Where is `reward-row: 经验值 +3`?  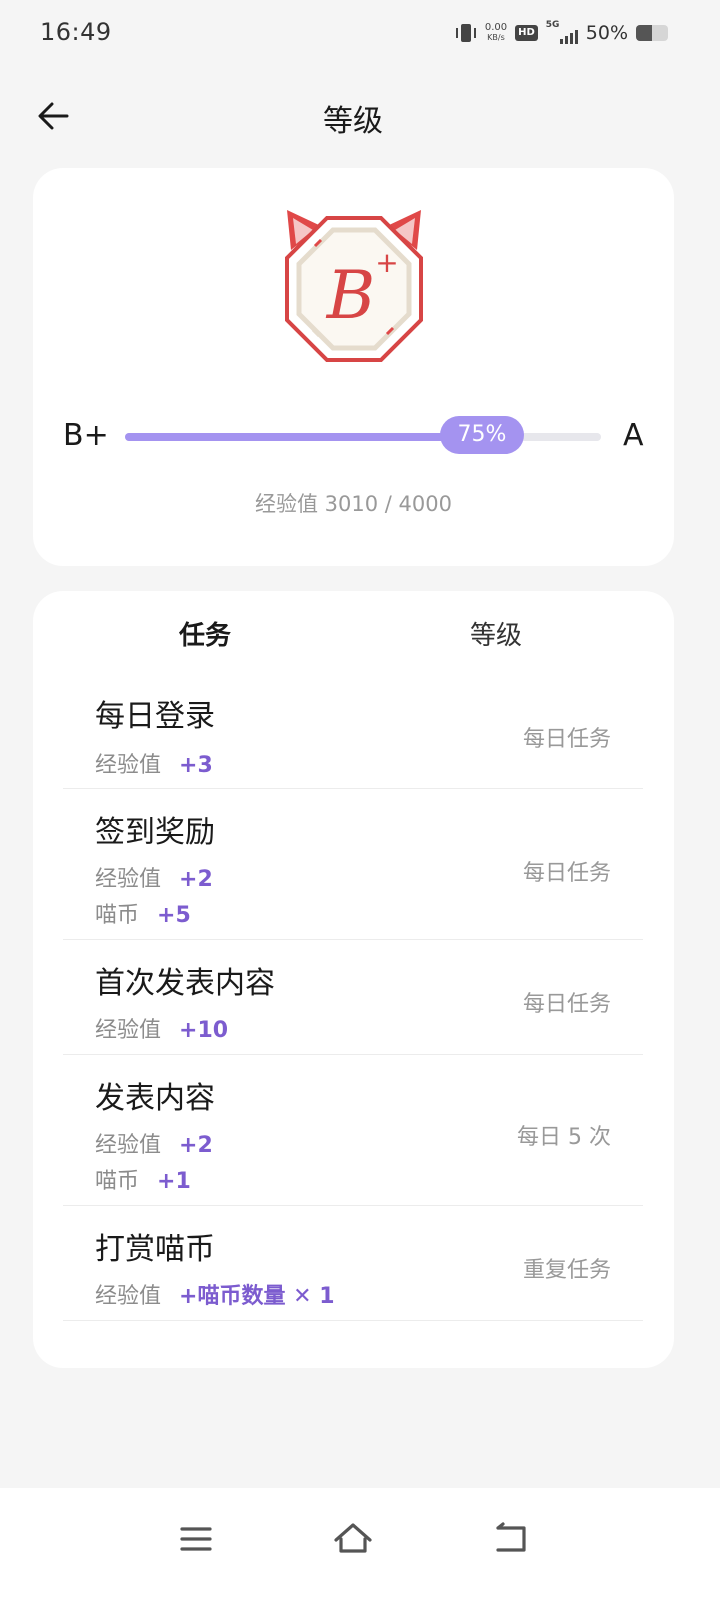
reward-row: 经验值 +3 is located at coordinates (154, 763).